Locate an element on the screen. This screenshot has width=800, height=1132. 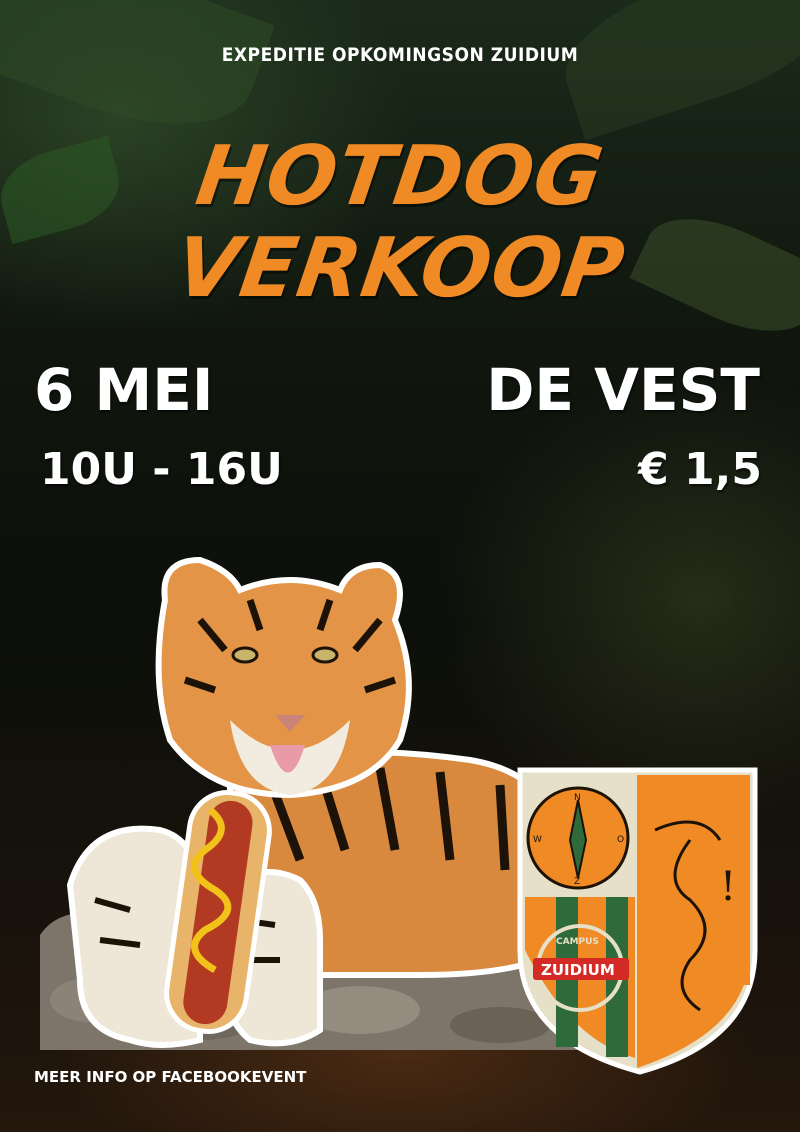
logo-text-layer: N W O Z CAMPUS ZUIDIUM is located at coordinates (578, 886).